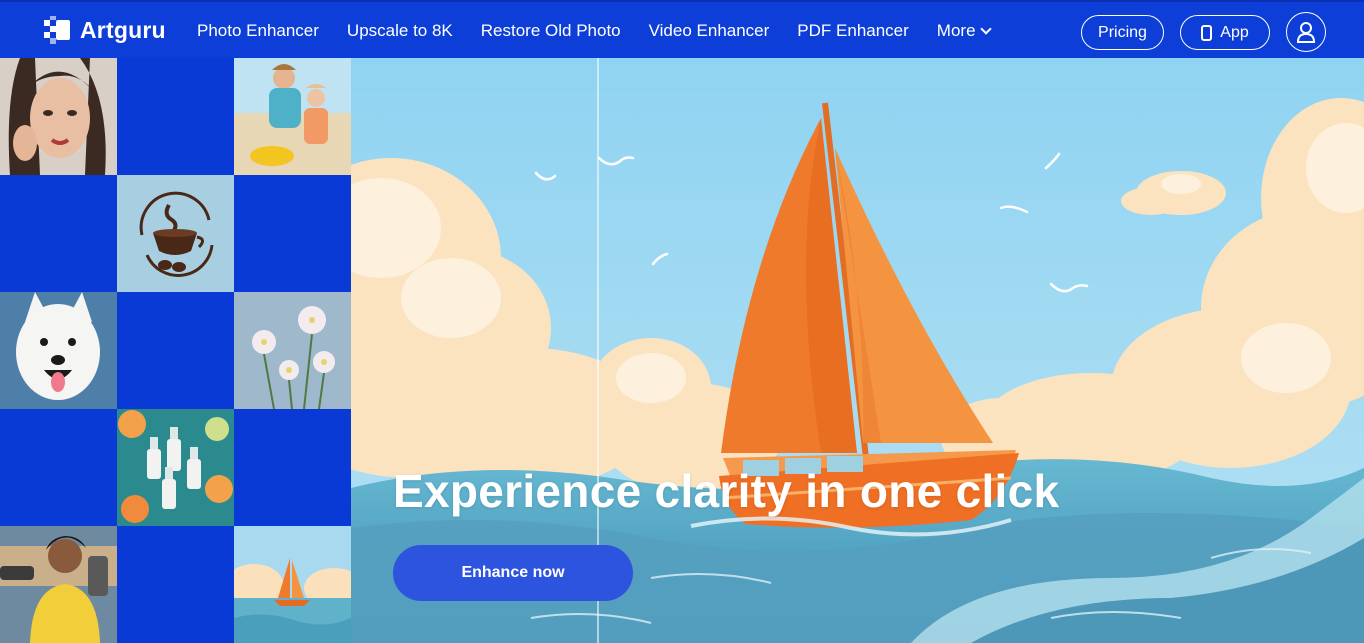 Image resolution: width=1364 pixels, height=643 pixels. I want to click on white-flowers-image, so click(292, 350).